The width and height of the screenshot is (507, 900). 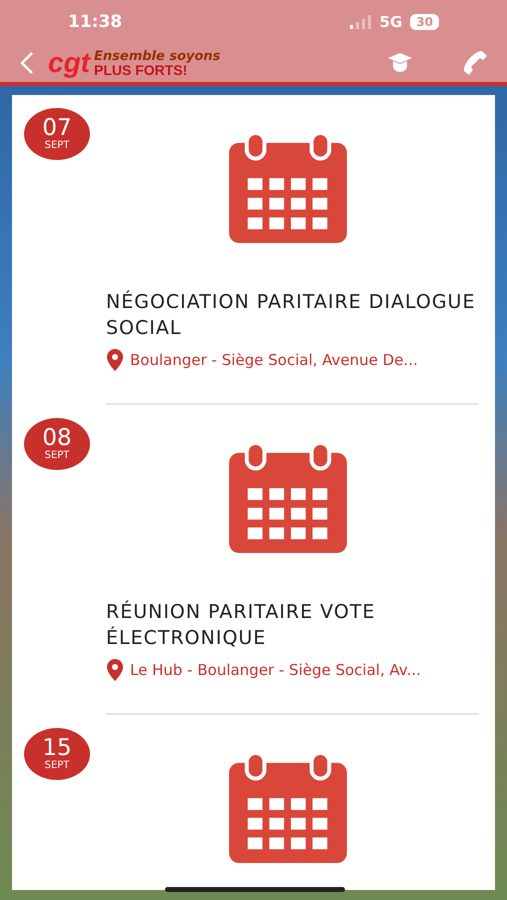 I want to click on battery-level: 30, so click(x=424, y=22).